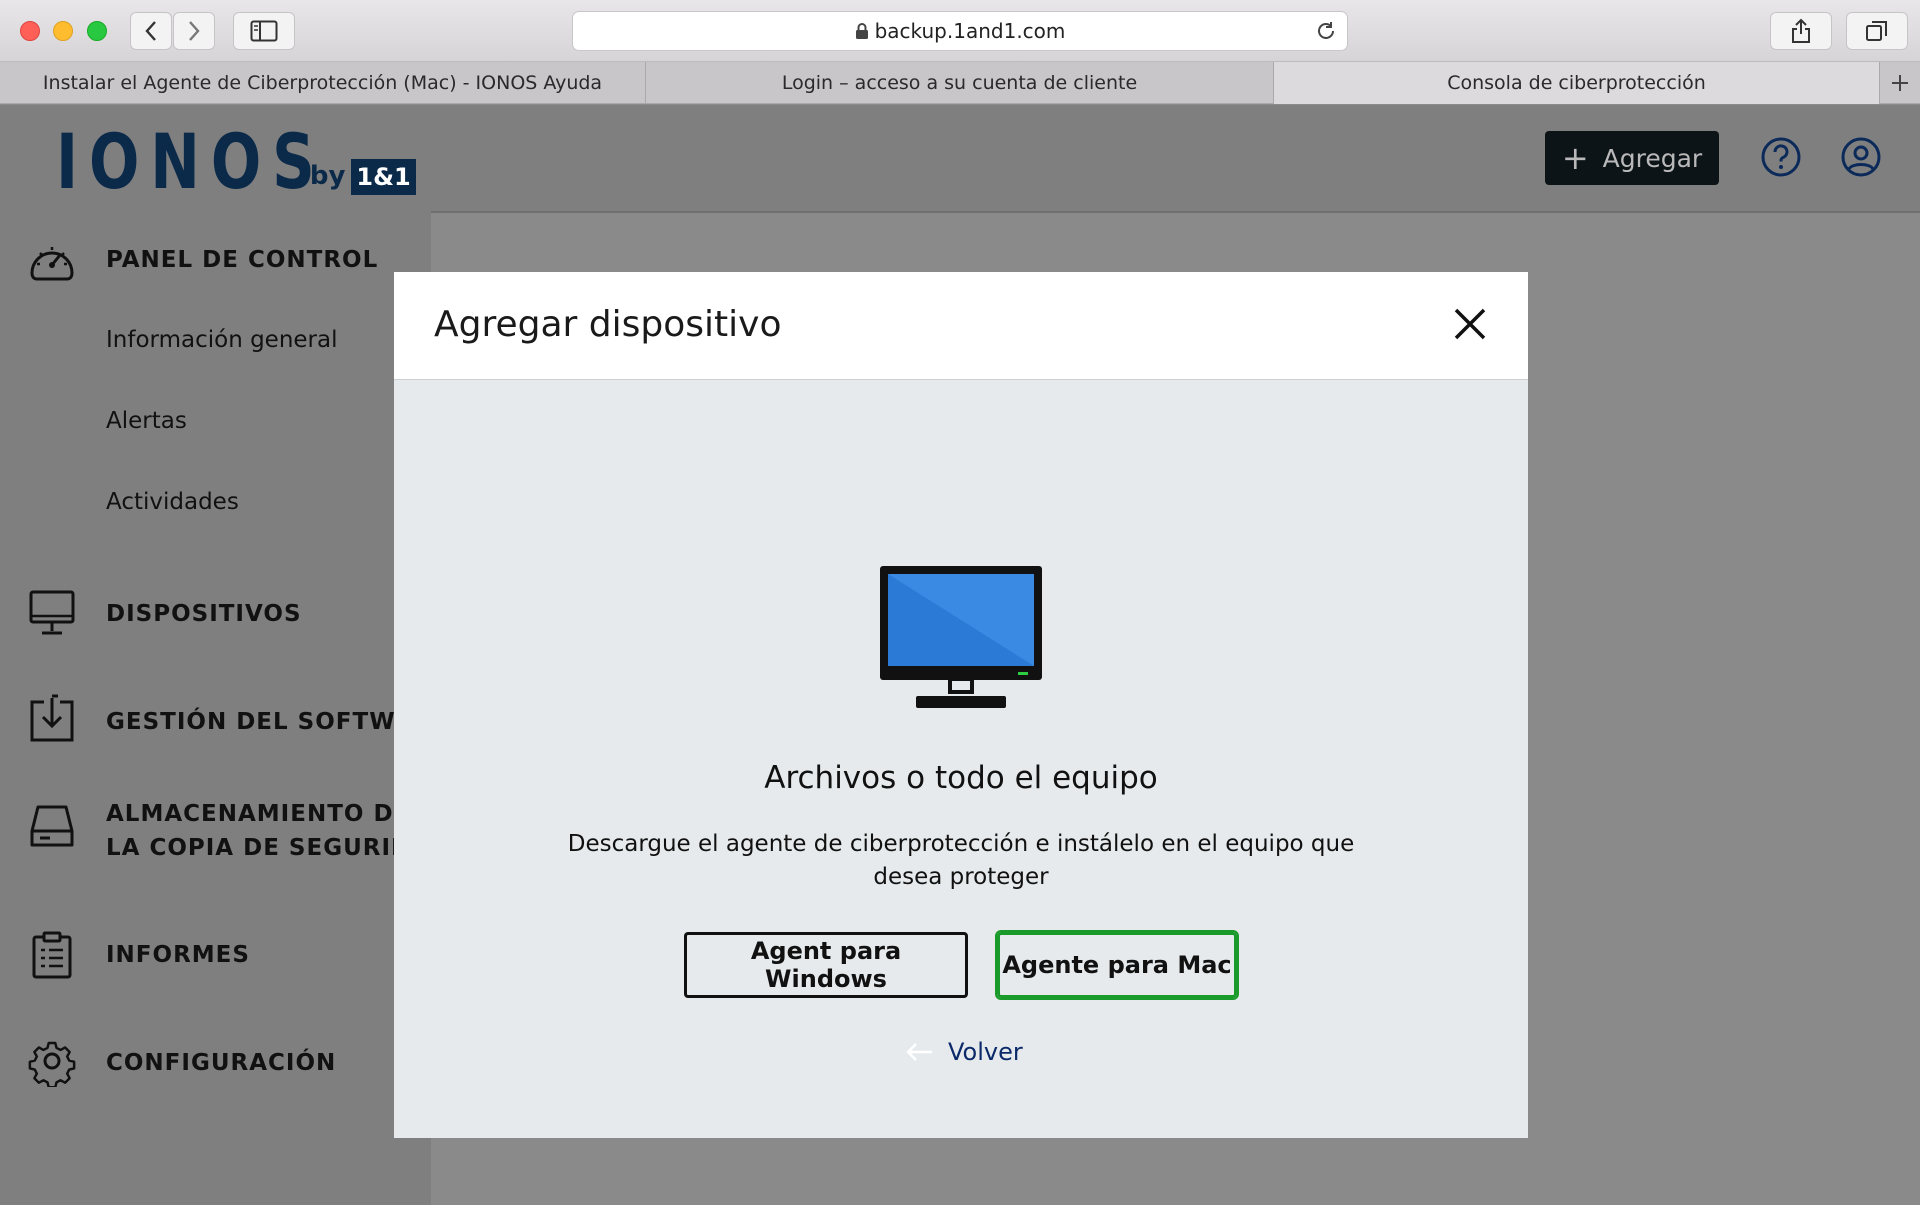 This screenshot has width=1920, height=1205. I want to click on sidebar-label-panel: PANEL DE CONTROL, so click(242, 260).